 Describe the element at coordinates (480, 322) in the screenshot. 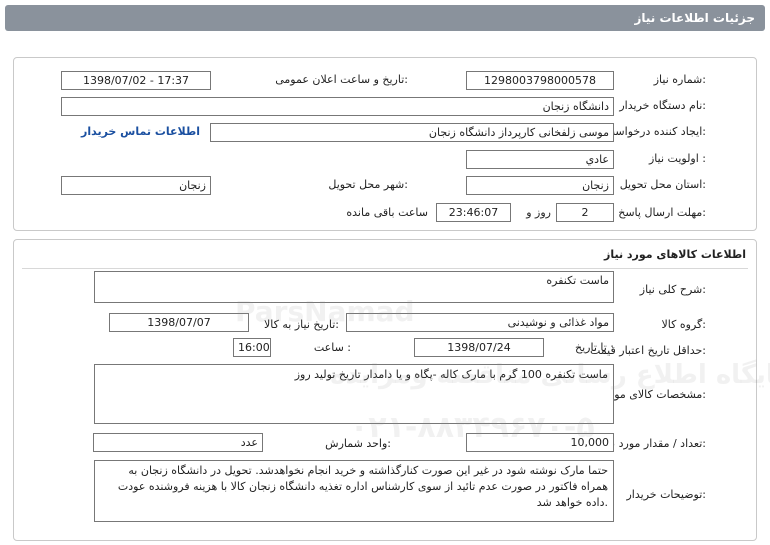

I see `goods-group-field: مواد غذائی و نوشیدنی` at that location.